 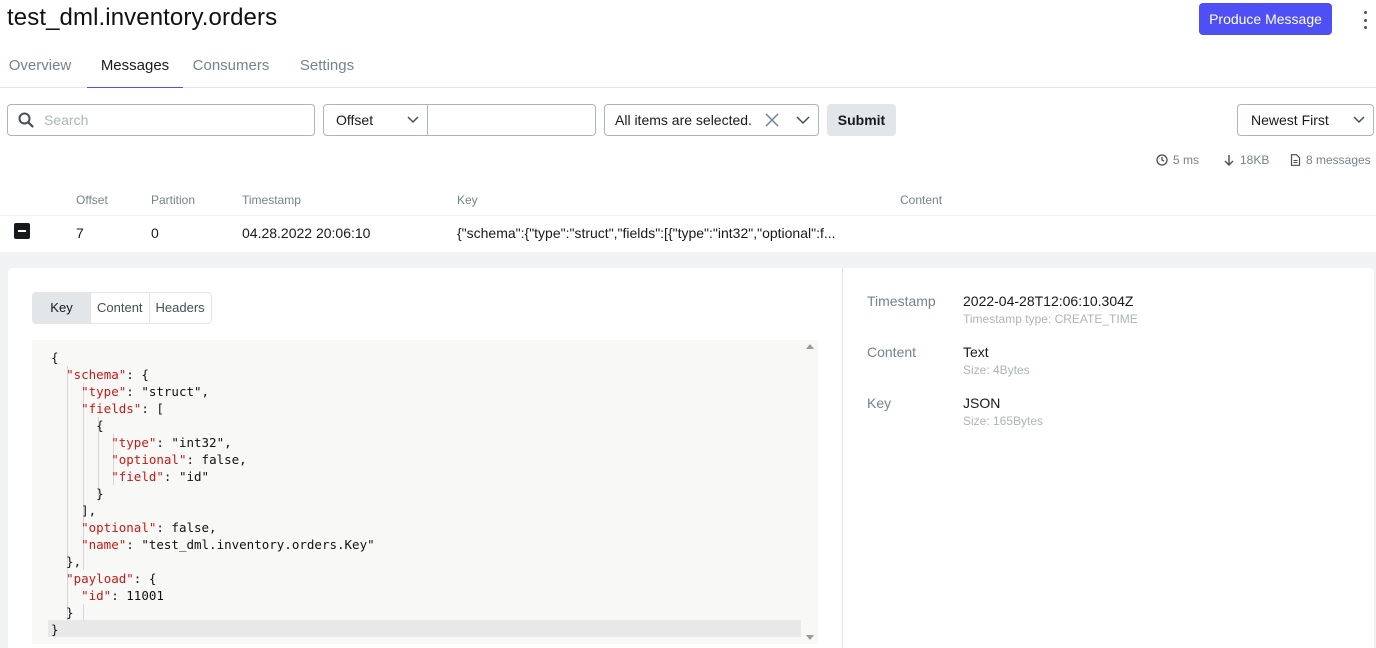 I want to click on stat-size: 18KB, so click(x=1246, y=160).